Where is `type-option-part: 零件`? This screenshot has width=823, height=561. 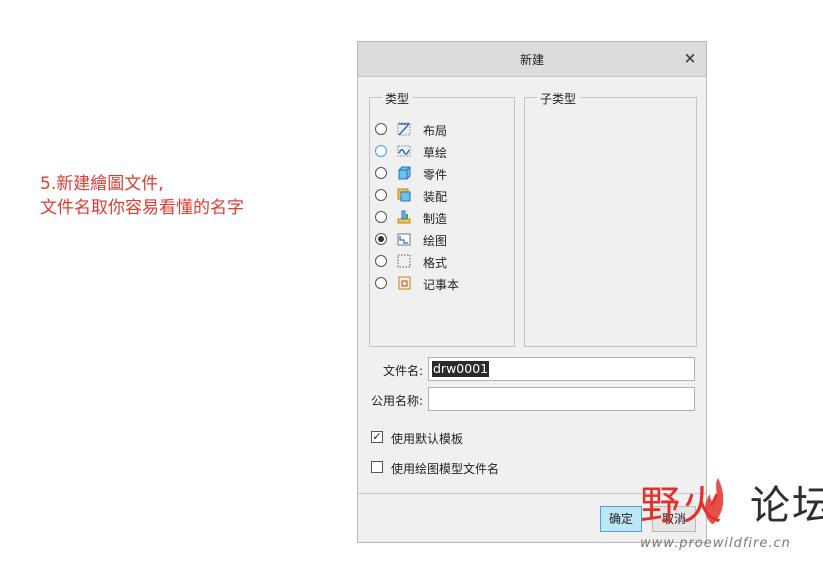 type-option-part: 零件 is located at coordinates (435, 174).